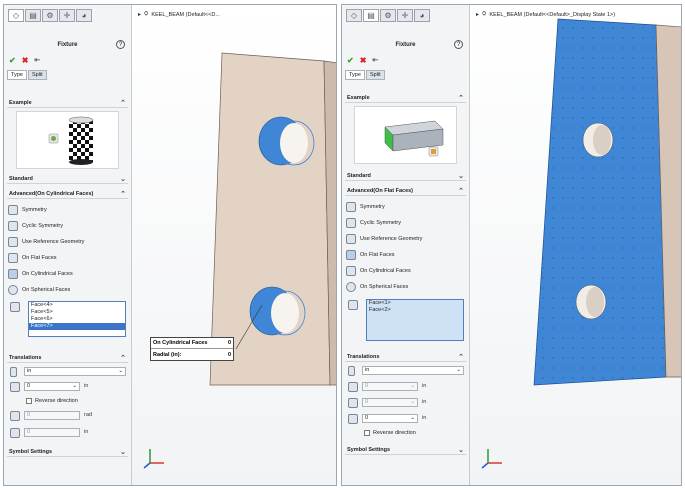 The width and height of the screenshot is (685, 491). What do you see at coordinates (52, 386) in the screenshot?
I see `radial-value-input: 0 ⌄` at bounding box center [52, 386].